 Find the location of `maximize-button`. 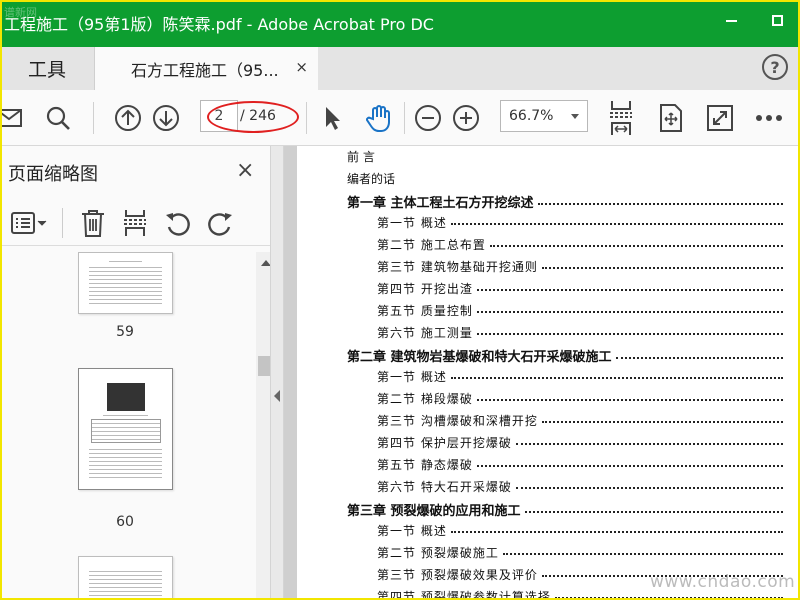

maximize-button is located at coordinates (777, 23).